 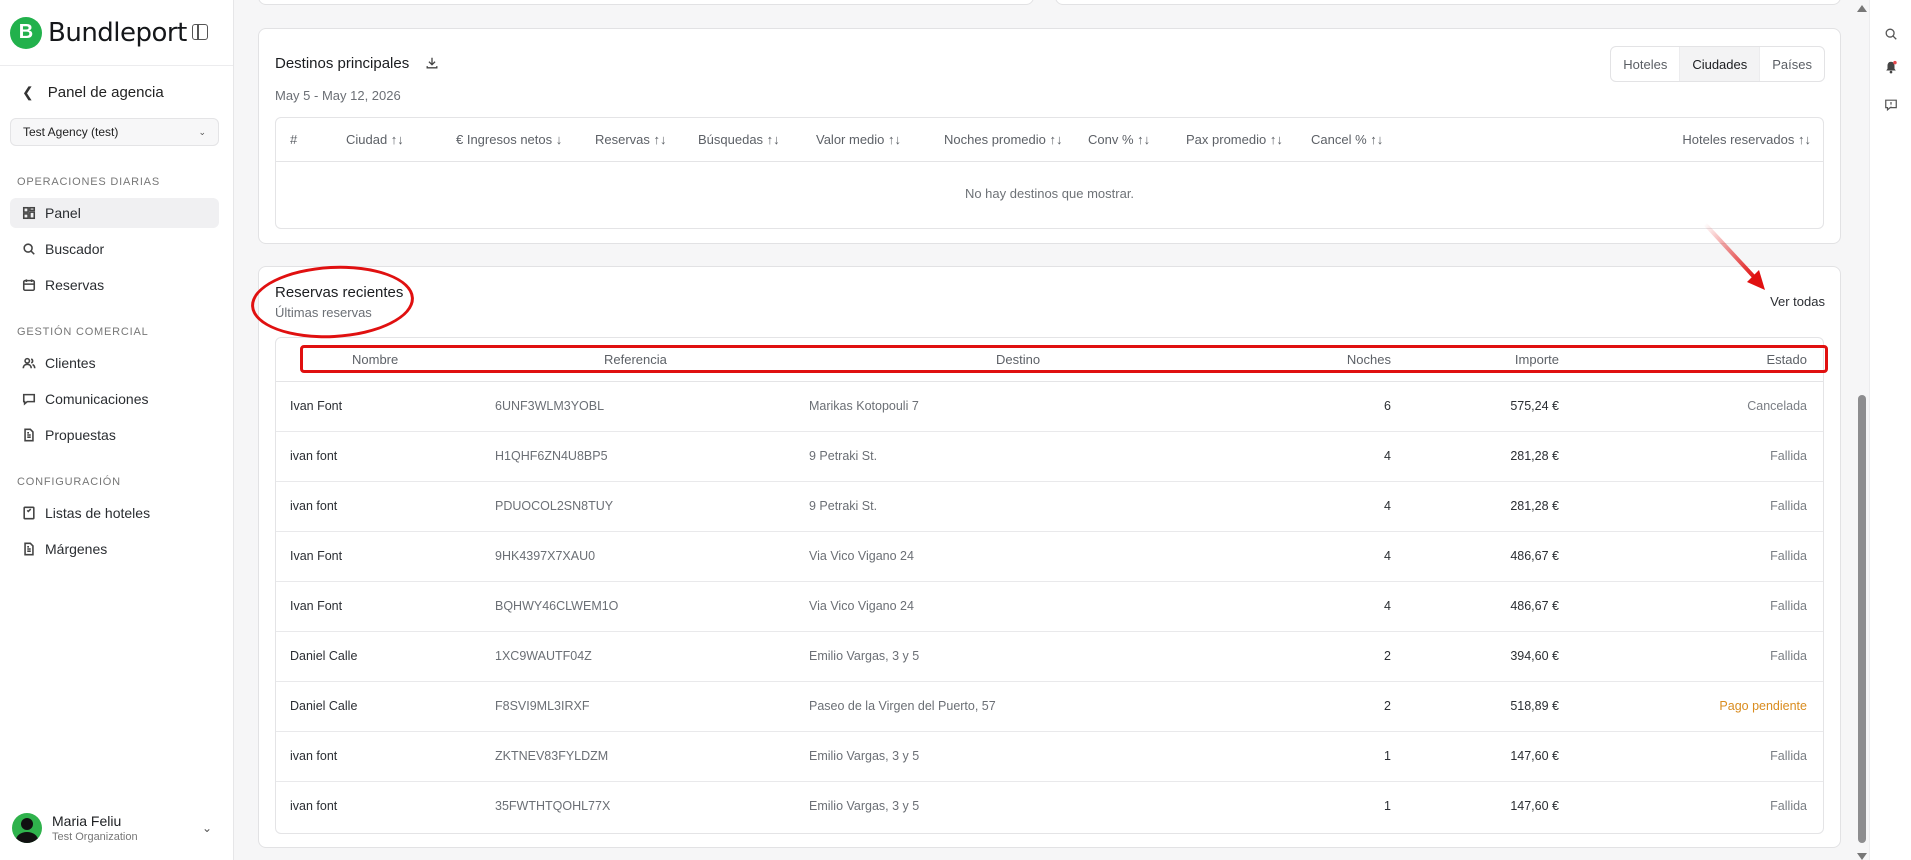 I want to click on cell-dest: Emilio Vargas, 3 y 5, so click(x=864, y=656).